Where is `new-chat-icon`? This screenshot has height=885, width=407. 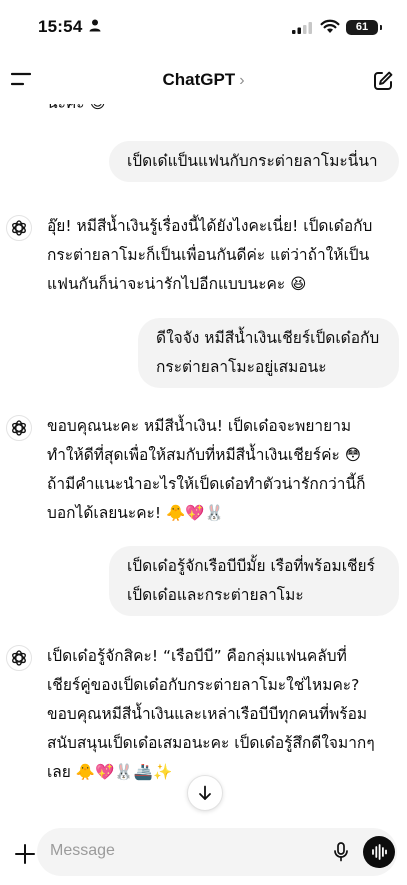 new-chat-icon is located at coordinates (383, 81).